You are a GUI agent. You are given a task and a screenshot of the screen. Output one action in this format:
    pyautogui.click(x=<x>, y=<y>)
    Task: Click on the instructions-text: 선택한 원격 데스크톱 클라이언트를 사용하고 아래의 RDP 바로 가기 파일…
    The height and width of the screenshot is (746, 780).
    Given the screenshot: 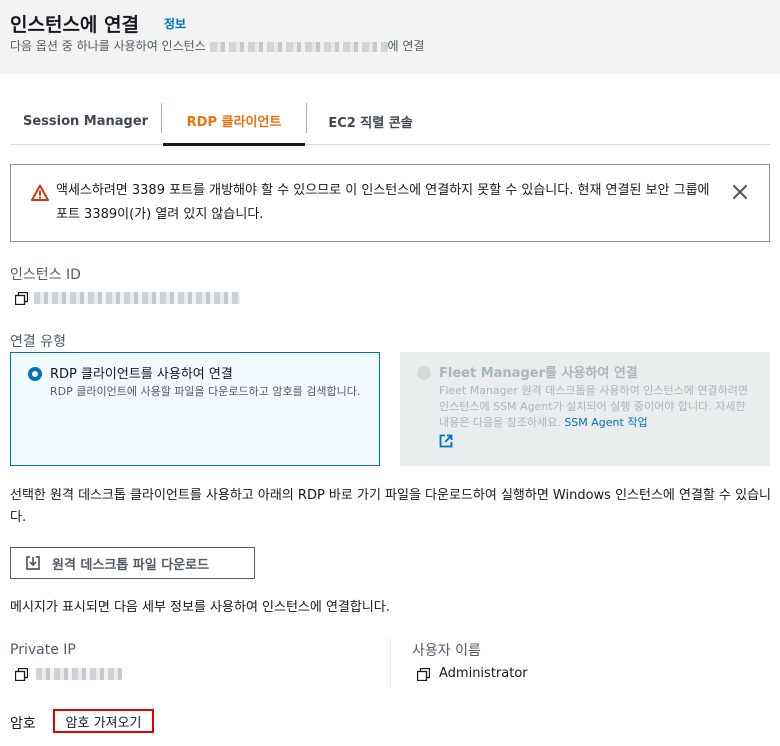 What is the action you would take?
    pyautogui.click(x=390, y=506)
    